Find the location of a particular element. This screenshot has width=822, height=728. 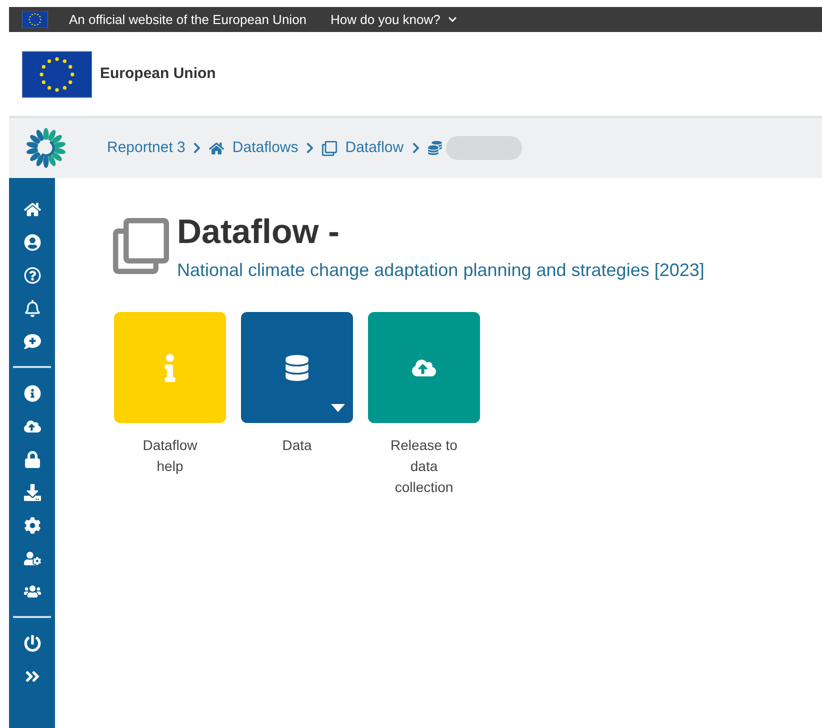

page-title: Dataflow - is located at coordinates (258, 232).